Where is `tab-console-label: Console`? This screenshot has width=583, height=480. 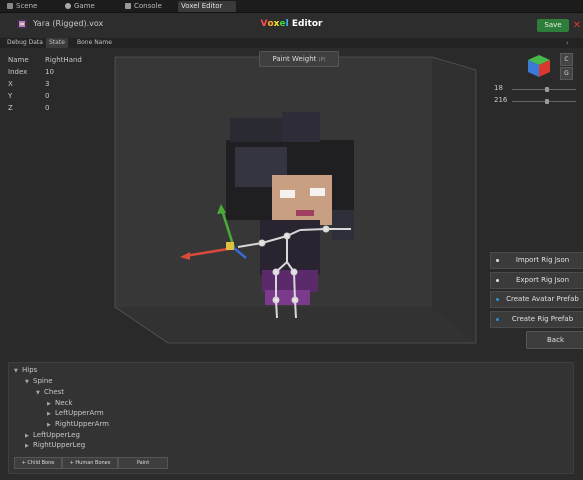
tab-console-label: Console is located at coordinates (148, 6).